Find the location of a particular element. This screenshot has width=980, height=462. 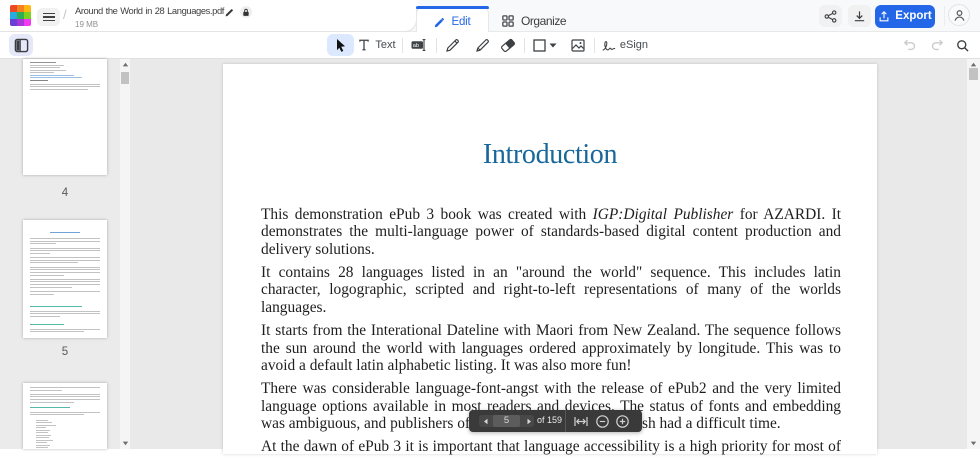

svg-text: ab is located at coordinates (416, 46).